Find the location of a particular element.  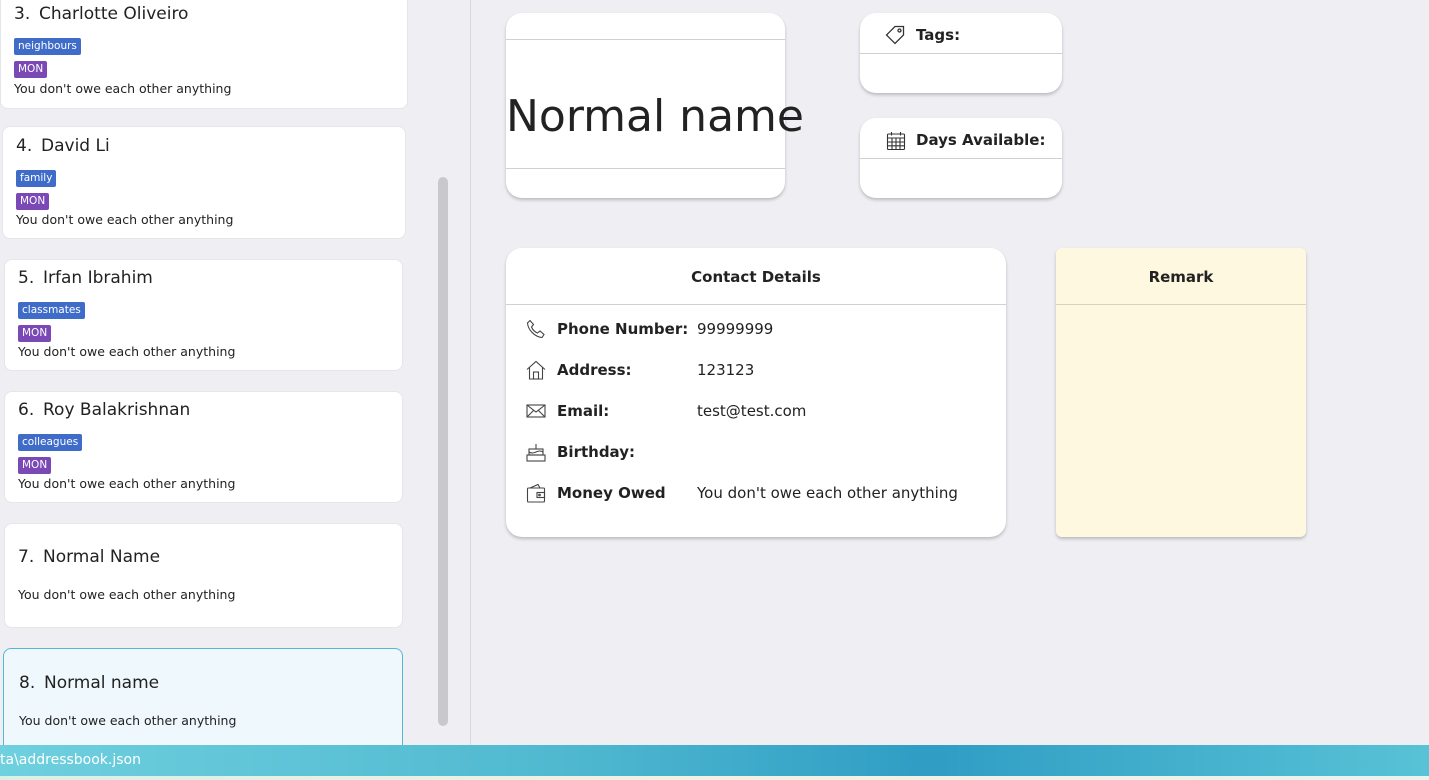

remark-panel: Remark is located at coordinates (1181, 392).